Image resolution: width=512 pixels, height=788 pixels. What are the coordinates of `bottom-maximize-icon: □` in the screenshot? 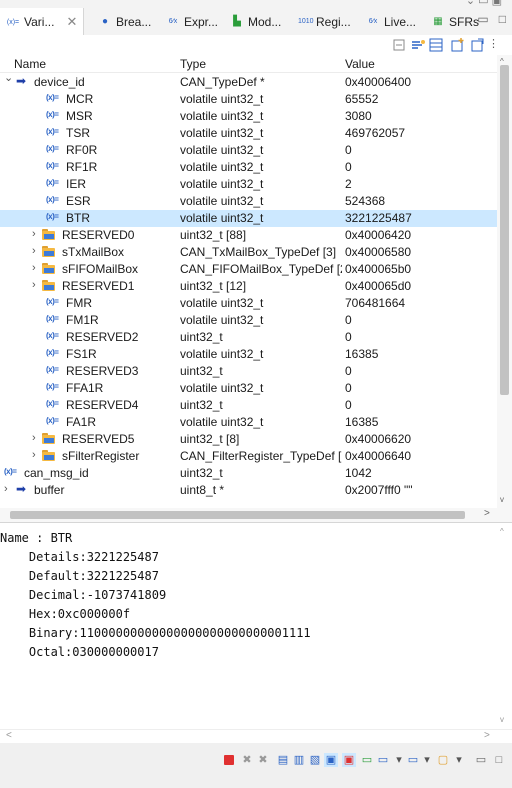 It's located at (499, 760).